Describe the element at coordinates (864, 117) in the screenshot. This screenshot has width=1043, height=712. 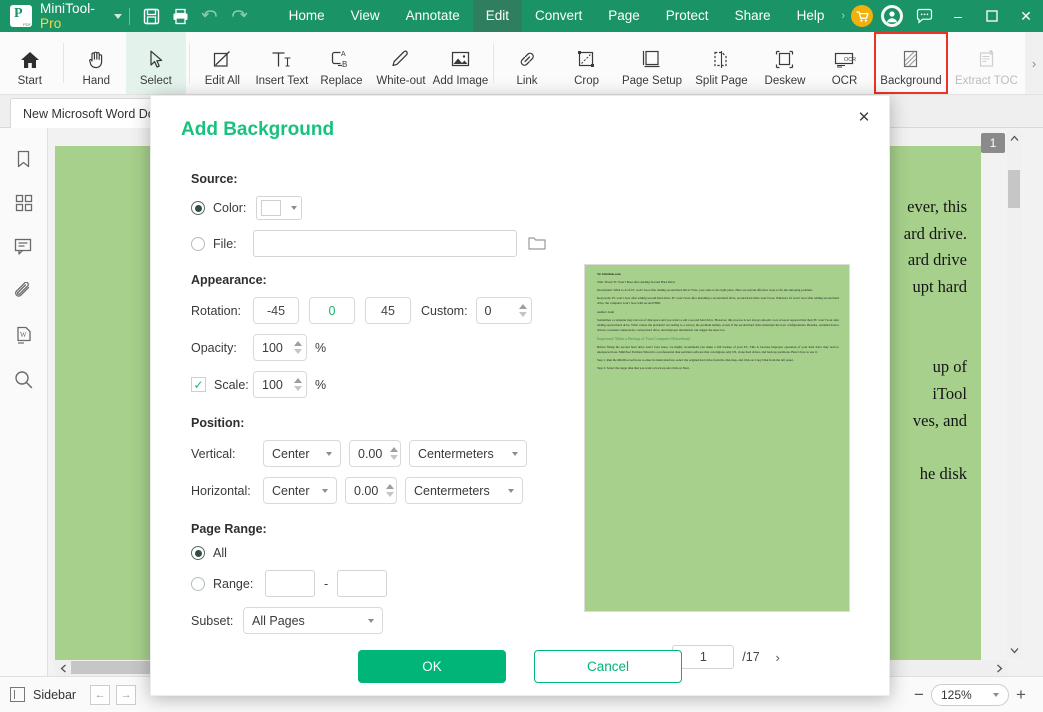
I see `dialog-close-icon: ✕` at that location.